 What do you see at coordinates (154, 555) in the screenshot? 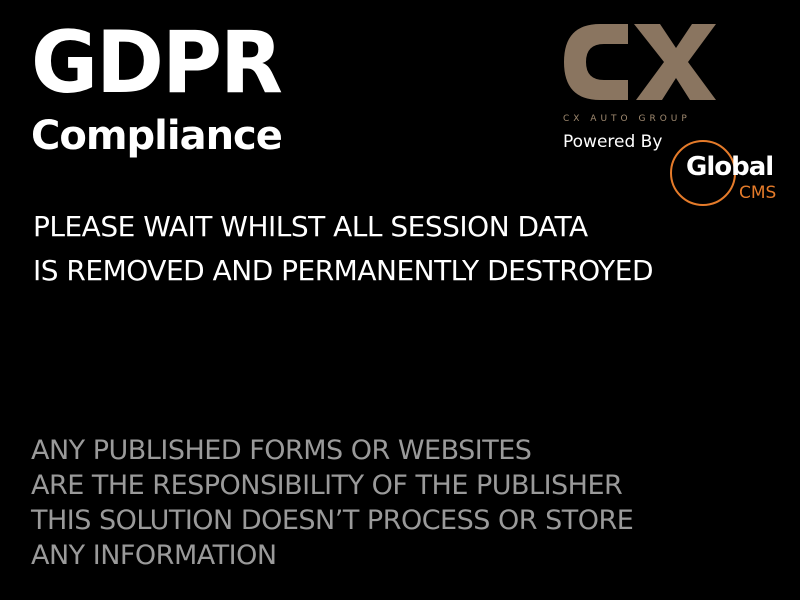
I see `disclaimer-line: ANY INFORMATION` at bounding box center [154, 555].